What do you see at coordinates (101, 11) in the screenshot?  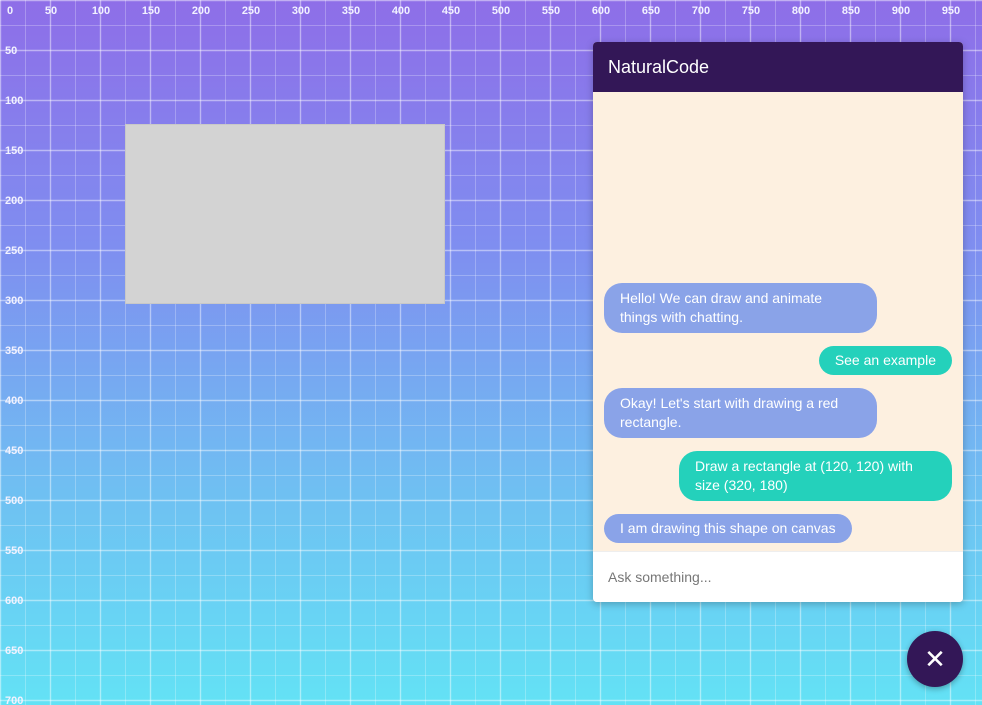 I see `x-axis-tick-label: 100` at bounding box center [101, 11].